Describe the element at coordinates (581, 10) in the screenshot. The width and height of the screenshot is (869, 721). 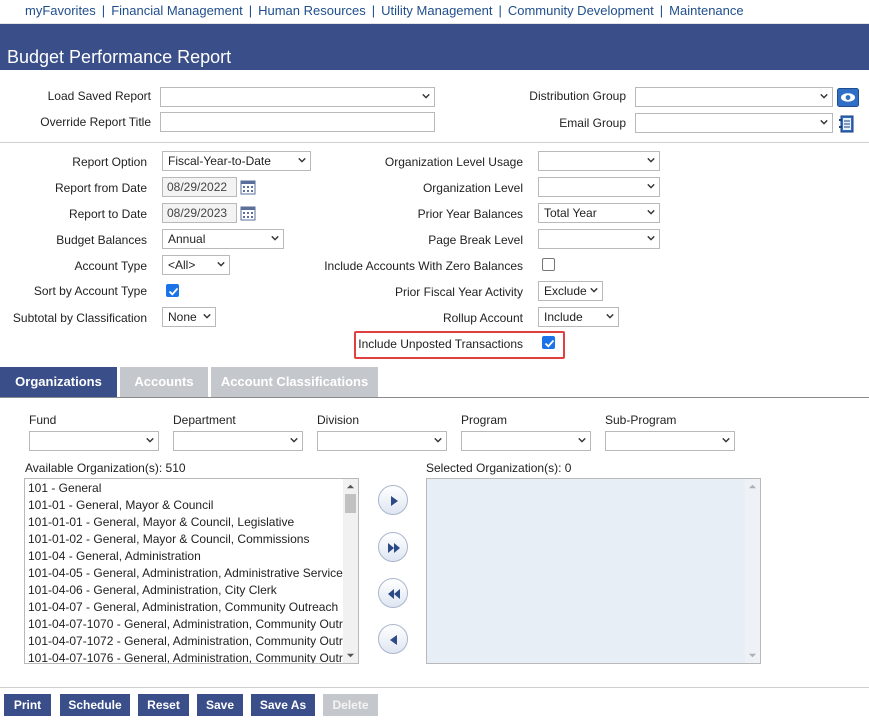
I see `nav-item-community-development: Community Development` at that location.